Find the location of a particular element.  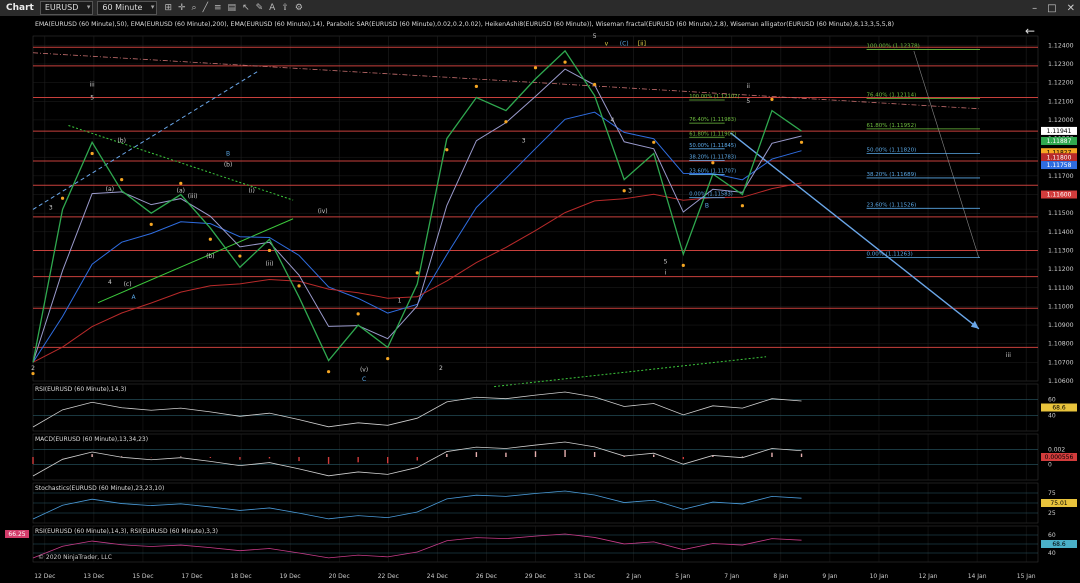

export-icon: ⇪ is located at coordinates (285, 8).